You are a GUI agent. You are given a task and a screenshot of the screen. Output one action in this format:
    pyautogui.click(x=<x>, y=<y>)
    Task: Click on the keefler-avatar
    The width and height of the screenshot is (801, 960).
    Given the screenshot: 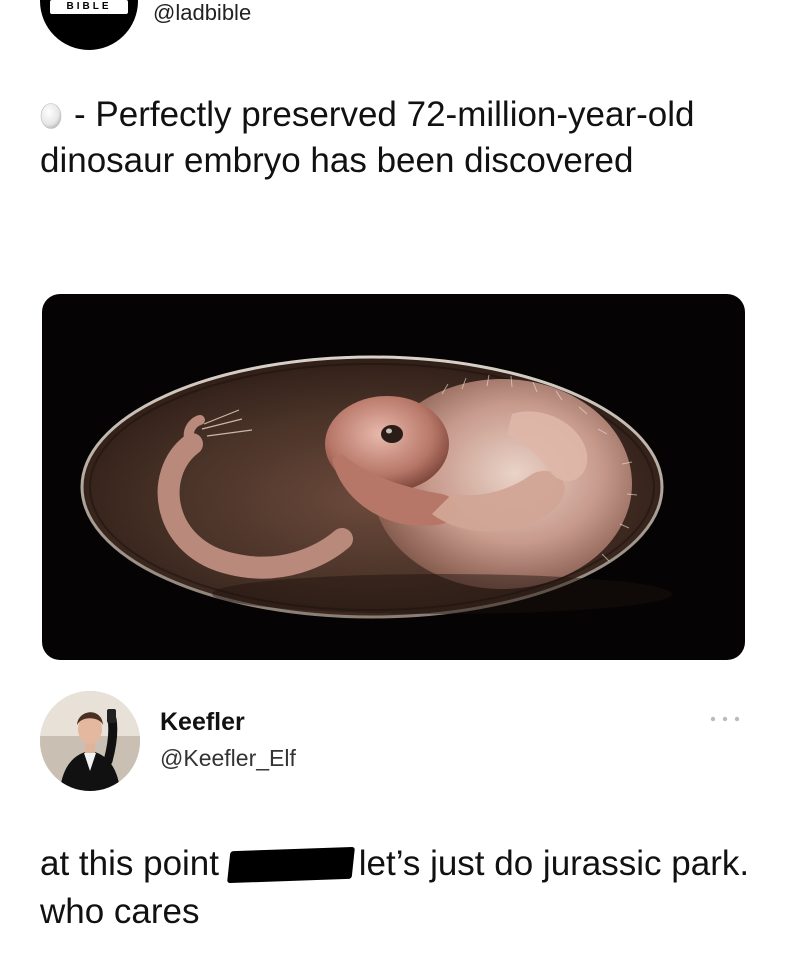 What is the action you would take?
    pyautogui.click(x=90, y=741)
    